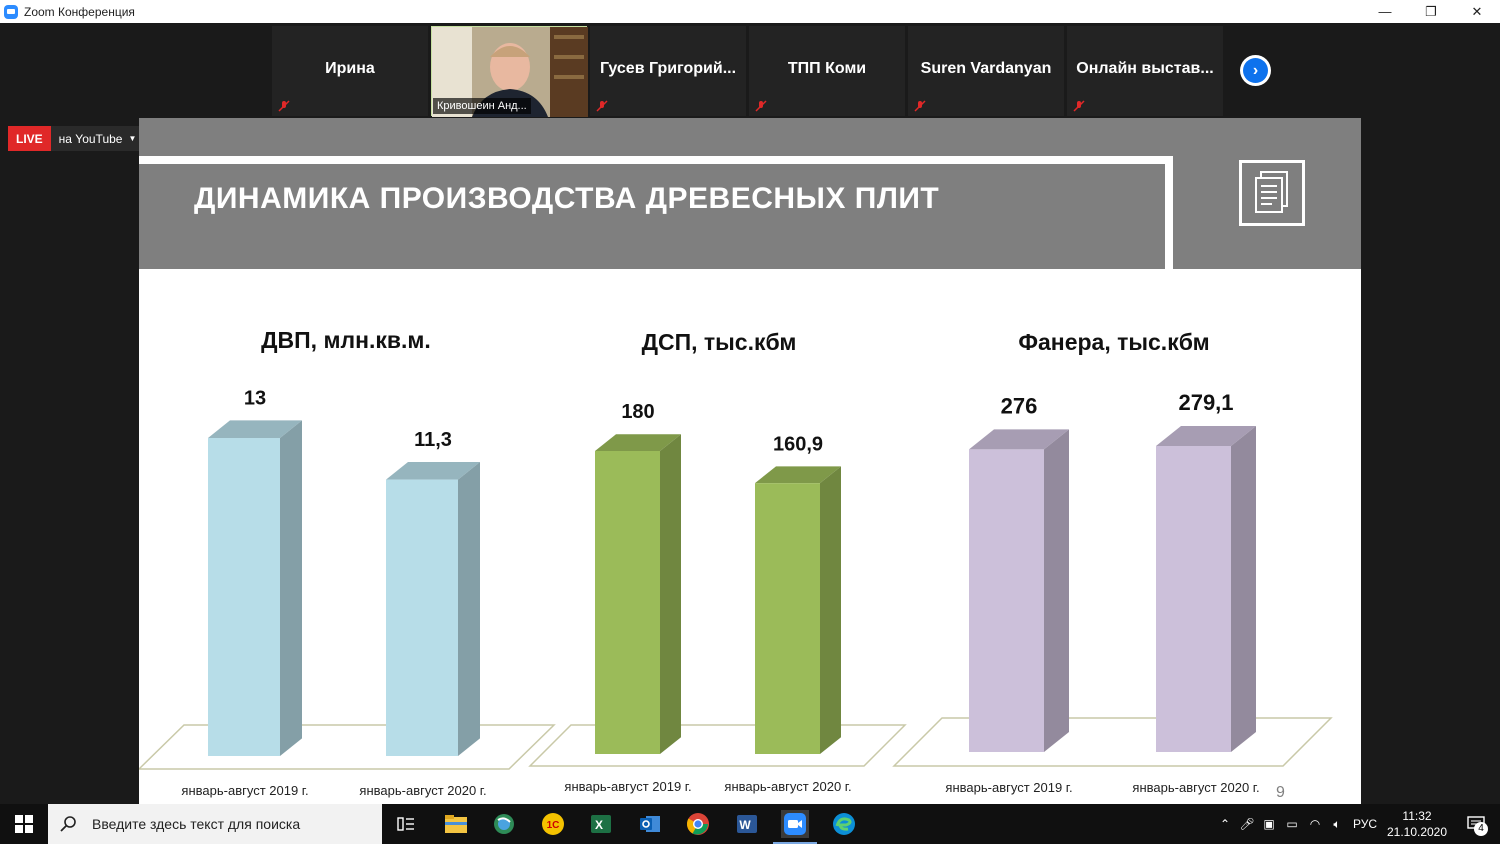 This screenshot has width=1500, height=844. What do you see at coordinates (1113, 342) in the screenshot?
I see `chart-title: Фанера, тыс.кбм` at bounding box center [1113, 342].